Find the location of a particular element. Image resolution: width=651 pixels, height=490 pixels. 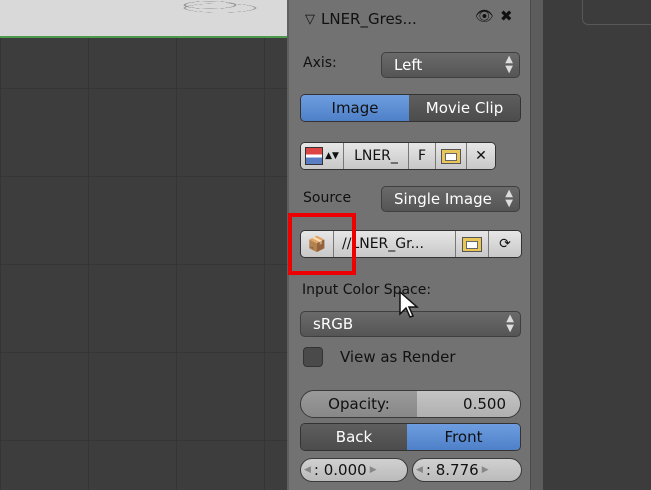

reload-button: ⟳ is located at coordinates (505, 244).